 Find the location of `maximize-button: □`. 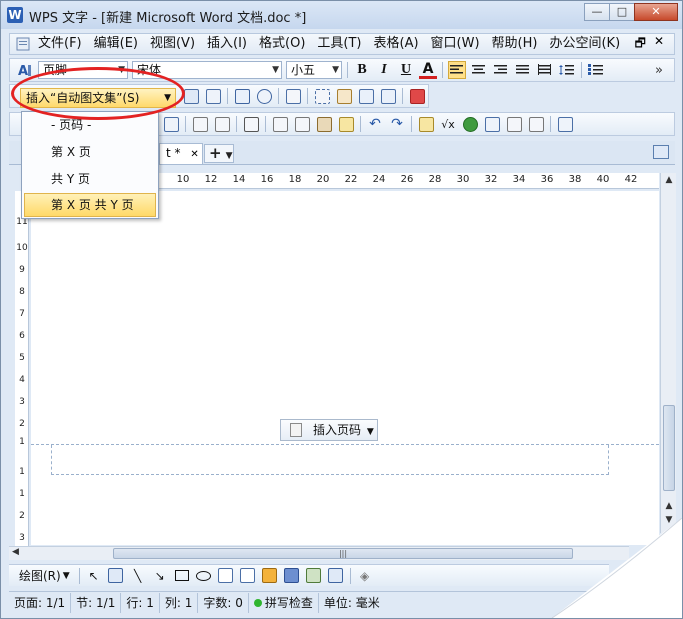

maximize-button: □ is located at coordinates (622, 12).